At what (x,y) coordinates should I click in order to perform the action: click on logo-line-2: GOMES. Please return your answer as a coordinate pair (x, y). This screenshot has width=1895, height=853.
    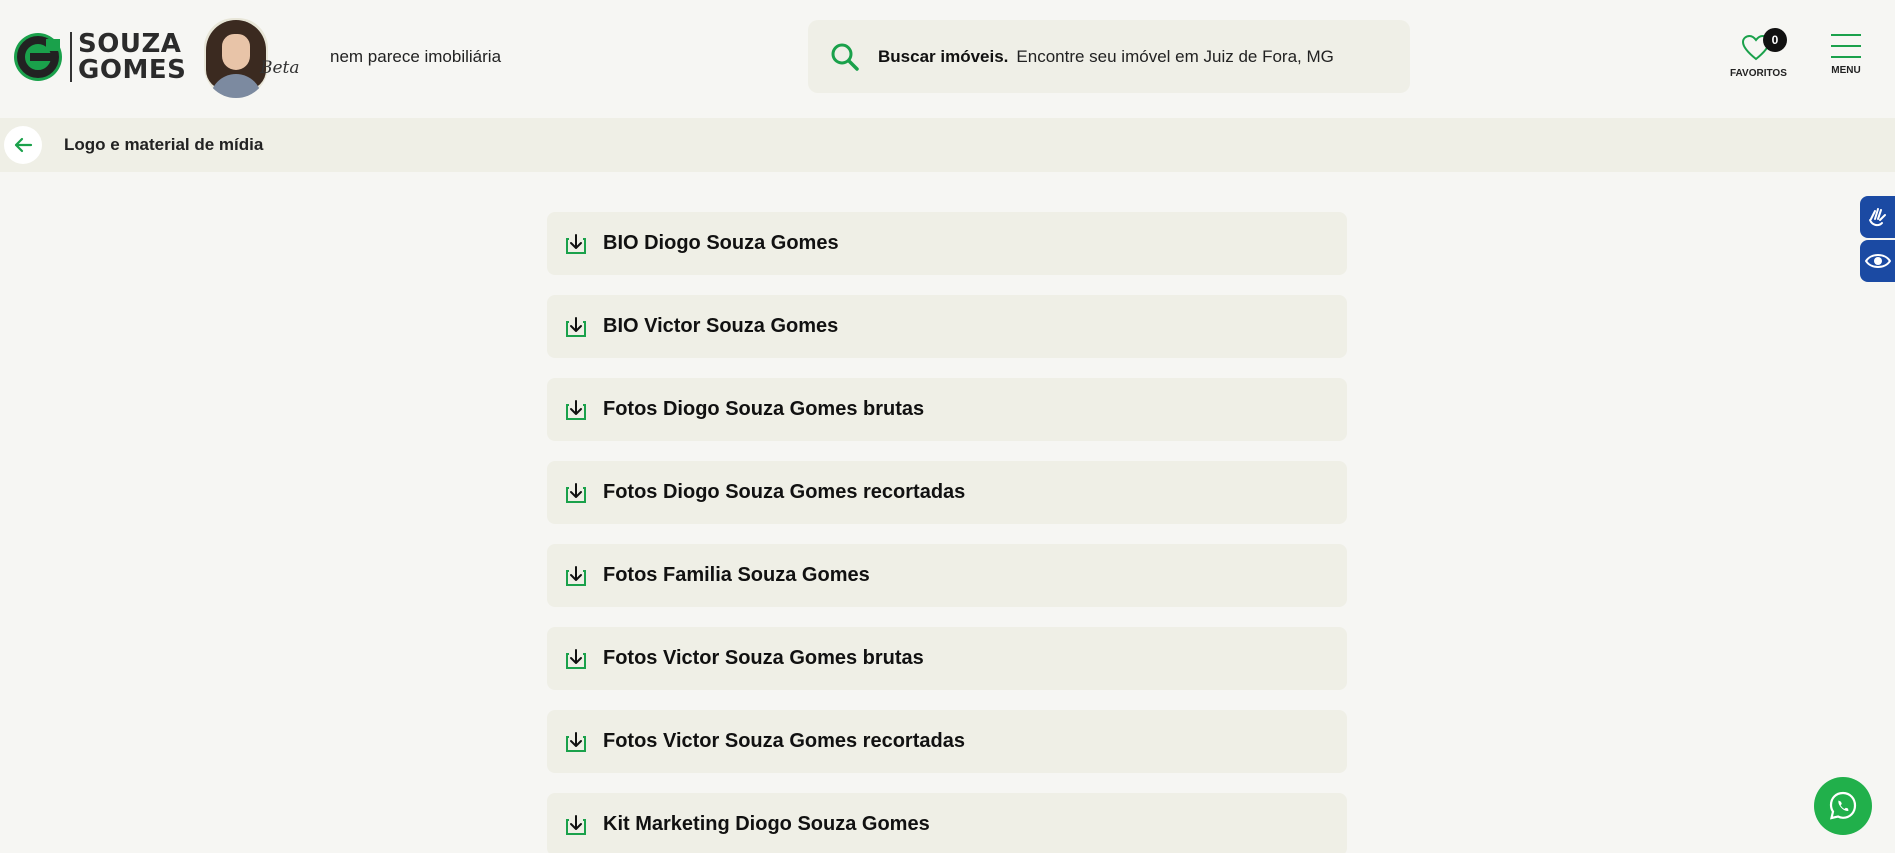
    Looking at the image, I should click on (132, 70).